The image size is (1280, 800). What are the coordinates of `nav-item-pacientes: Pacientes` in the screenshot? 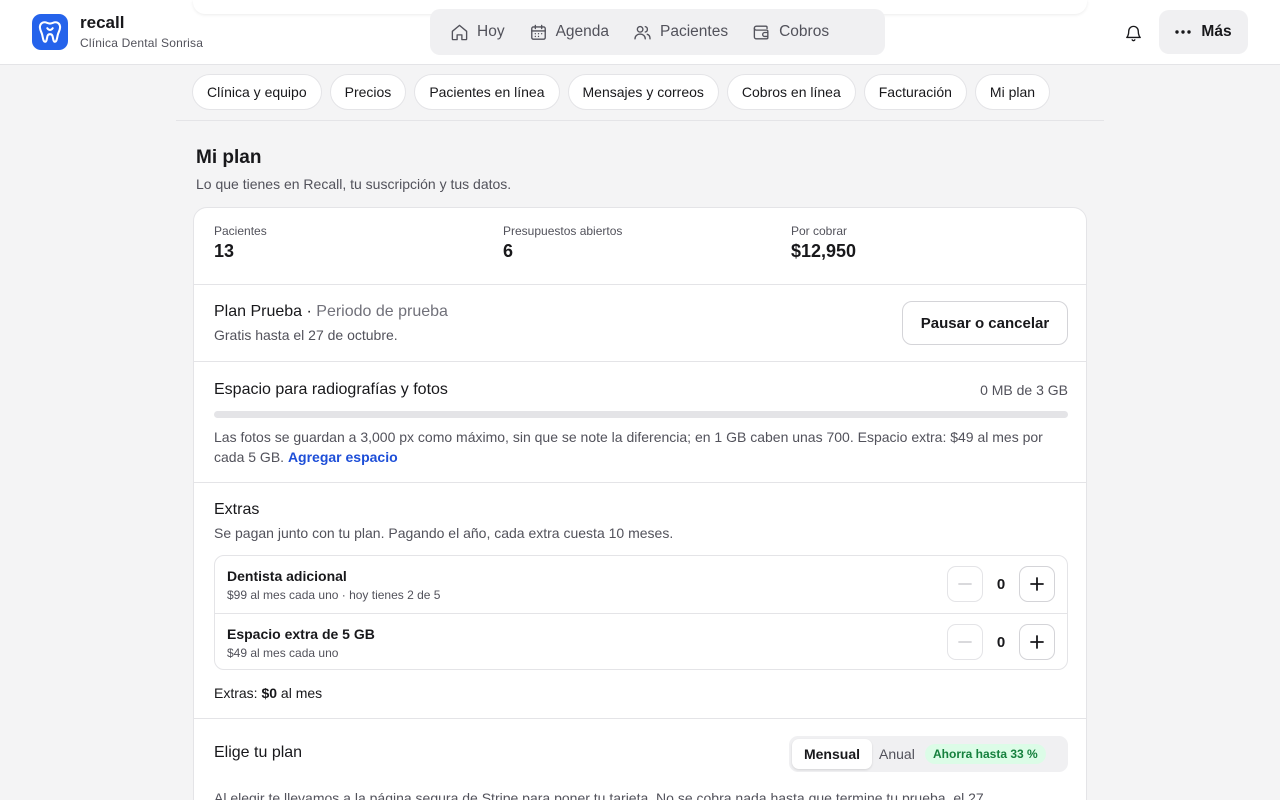 It's located at (680, 32).